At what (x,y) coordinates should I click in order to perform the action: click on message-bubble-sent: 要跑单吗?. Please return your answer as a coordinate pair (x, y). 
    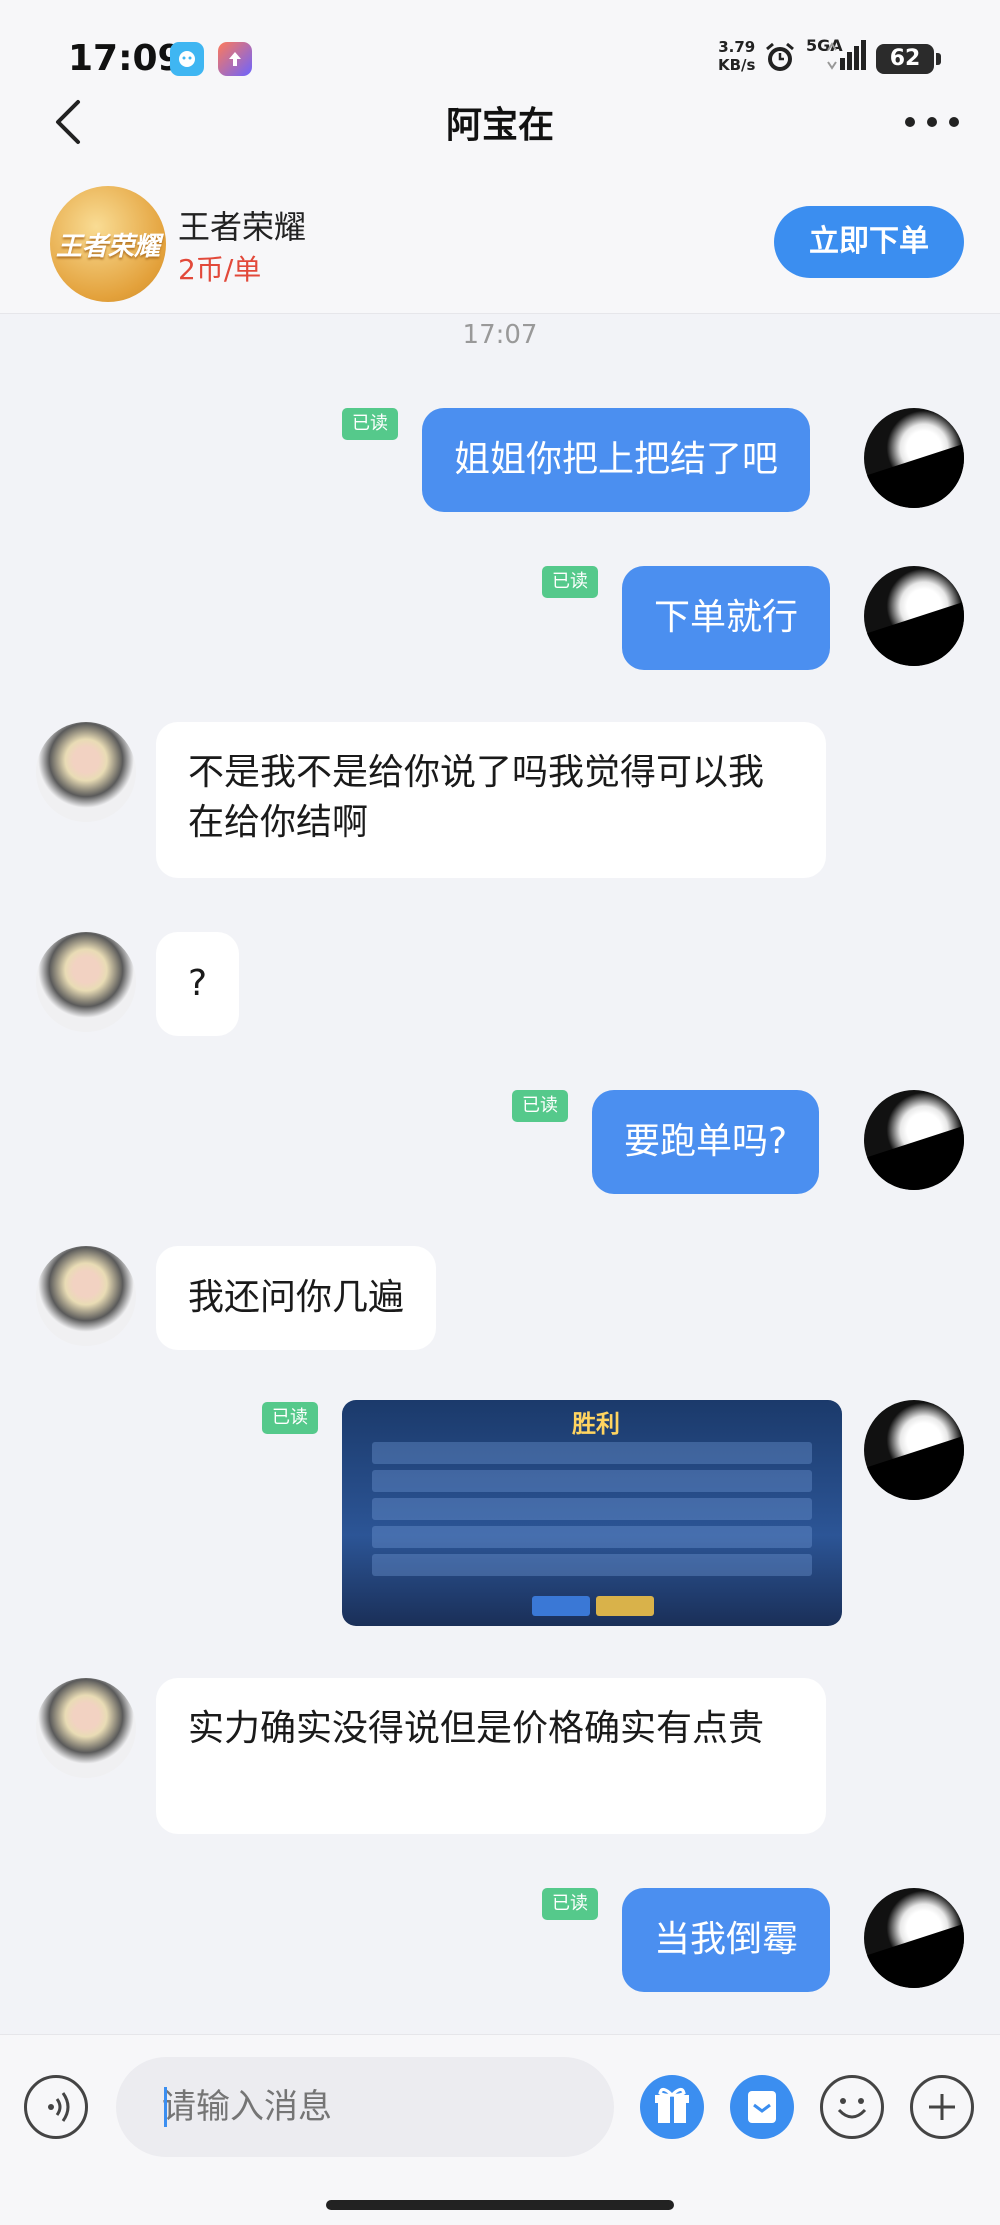
    Looking at the image, I should click on (706, 1142).